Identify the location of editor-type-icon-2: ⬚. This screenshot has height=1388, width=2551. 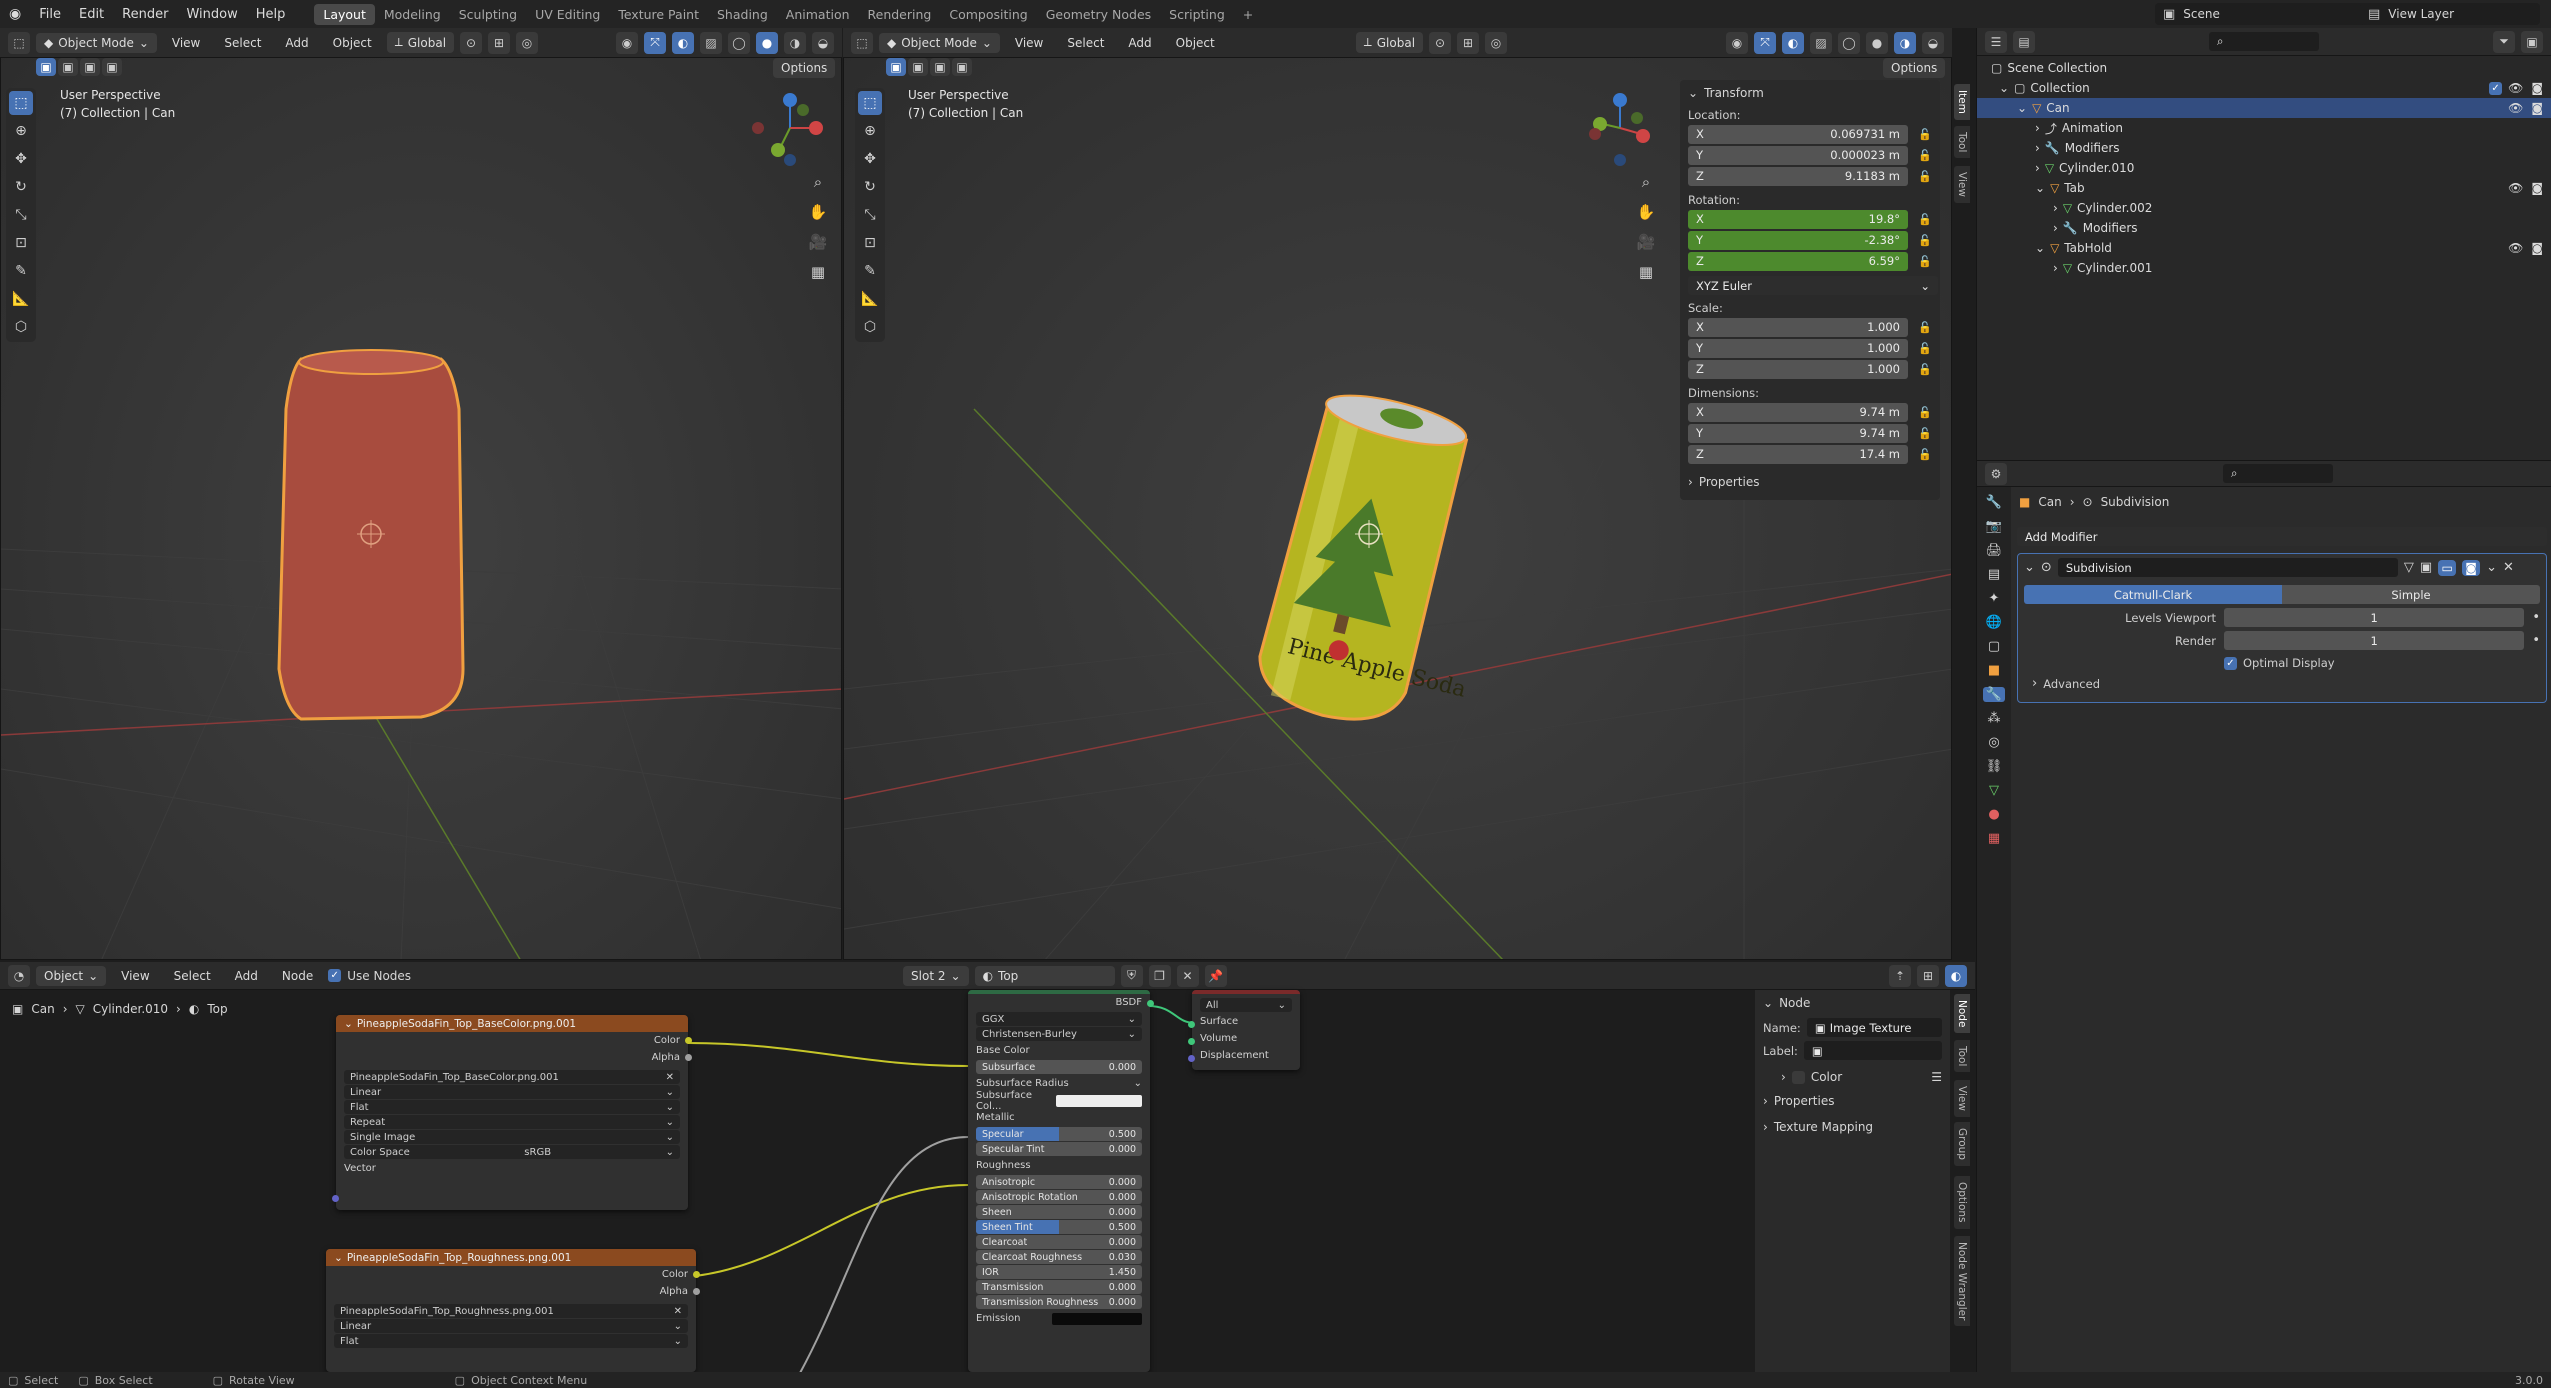
(862, 42).